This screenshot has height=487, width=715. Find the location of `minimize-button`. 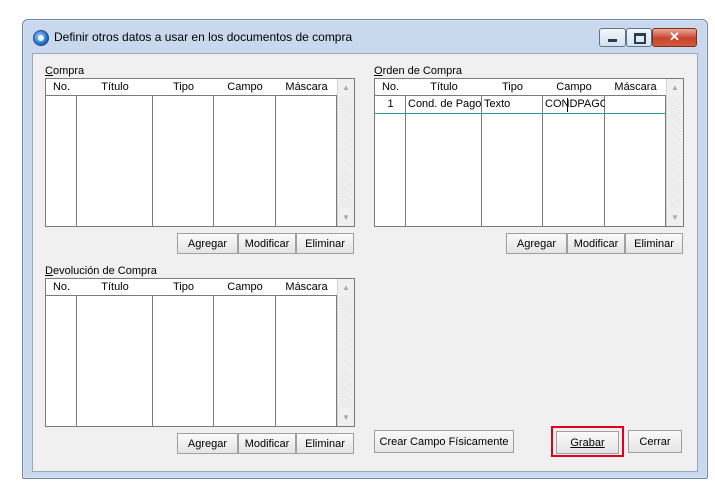

minimize-button is located at coordinates (612, 37).